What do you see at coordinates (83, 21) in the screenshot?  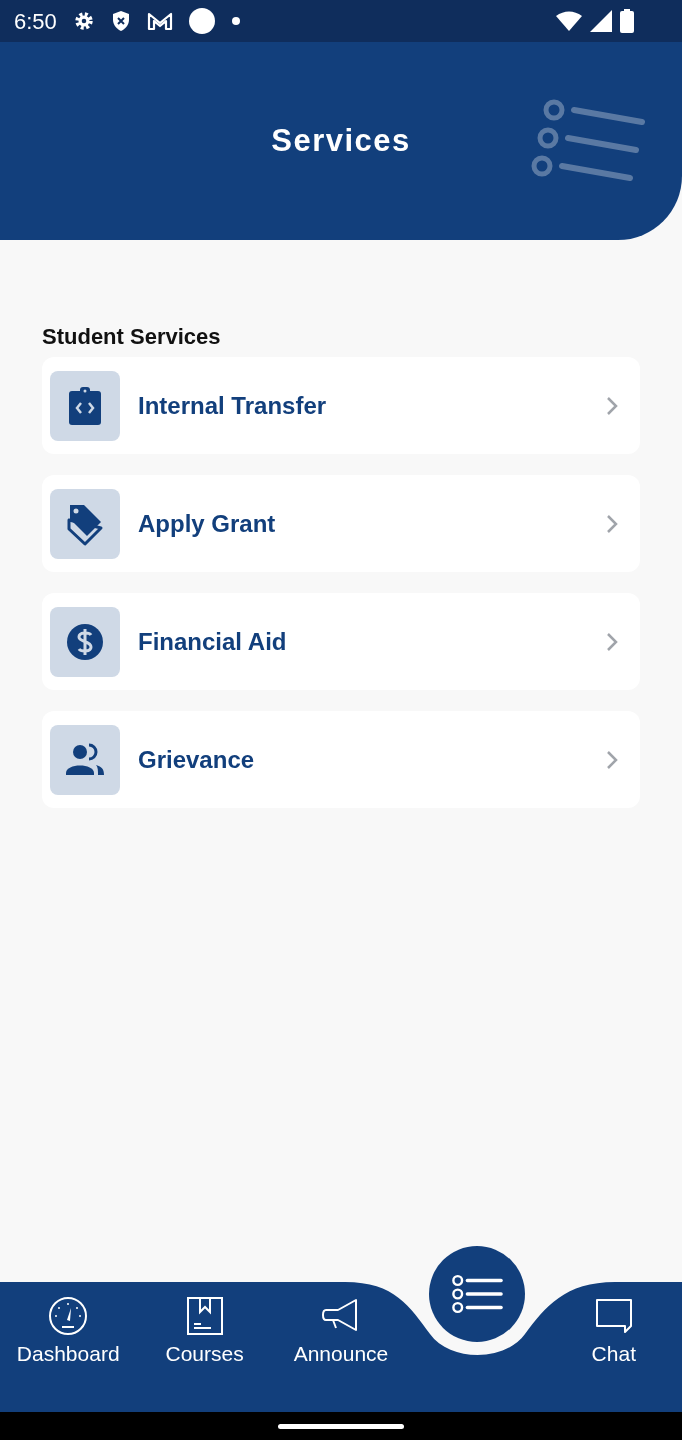 I see `gear-icon` at bounding box center [83, 21].